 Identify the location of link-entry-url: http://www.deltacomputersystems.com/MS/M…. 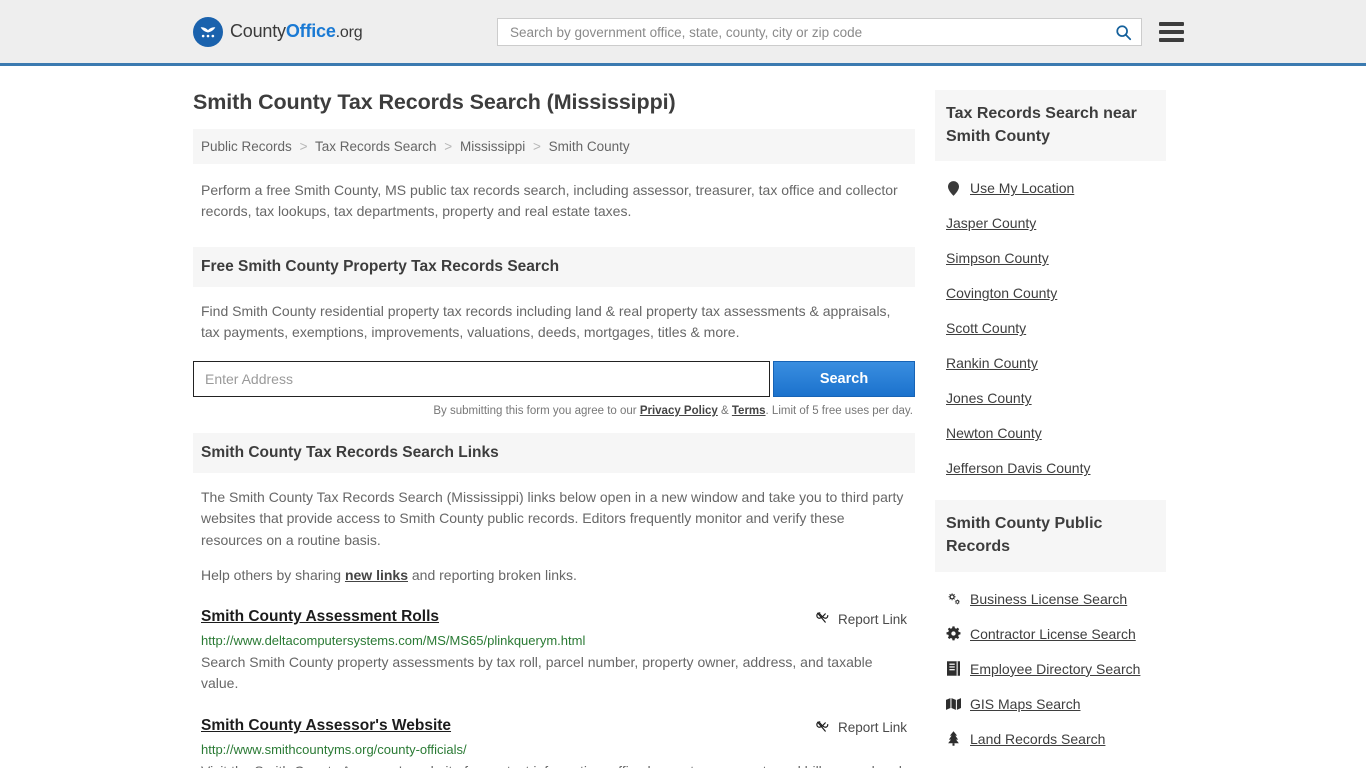
(554, 640).